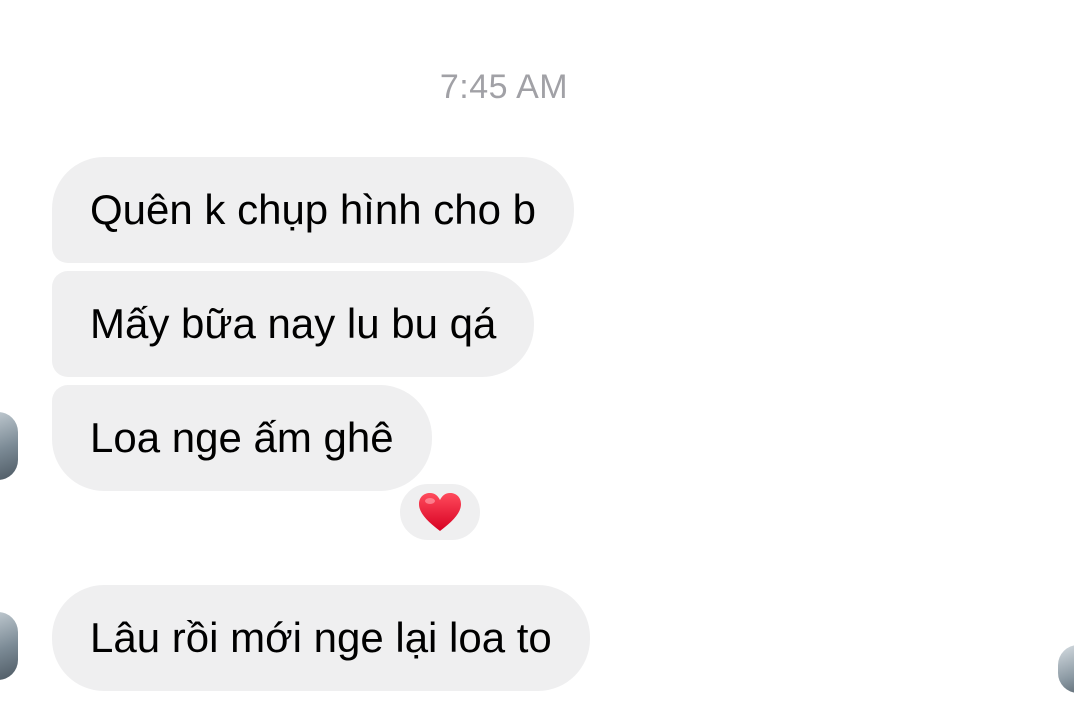  Describe the element at coordinates (504, 87) in the screenshot. I see `message-timestamp: 7:45 AM` at that location.